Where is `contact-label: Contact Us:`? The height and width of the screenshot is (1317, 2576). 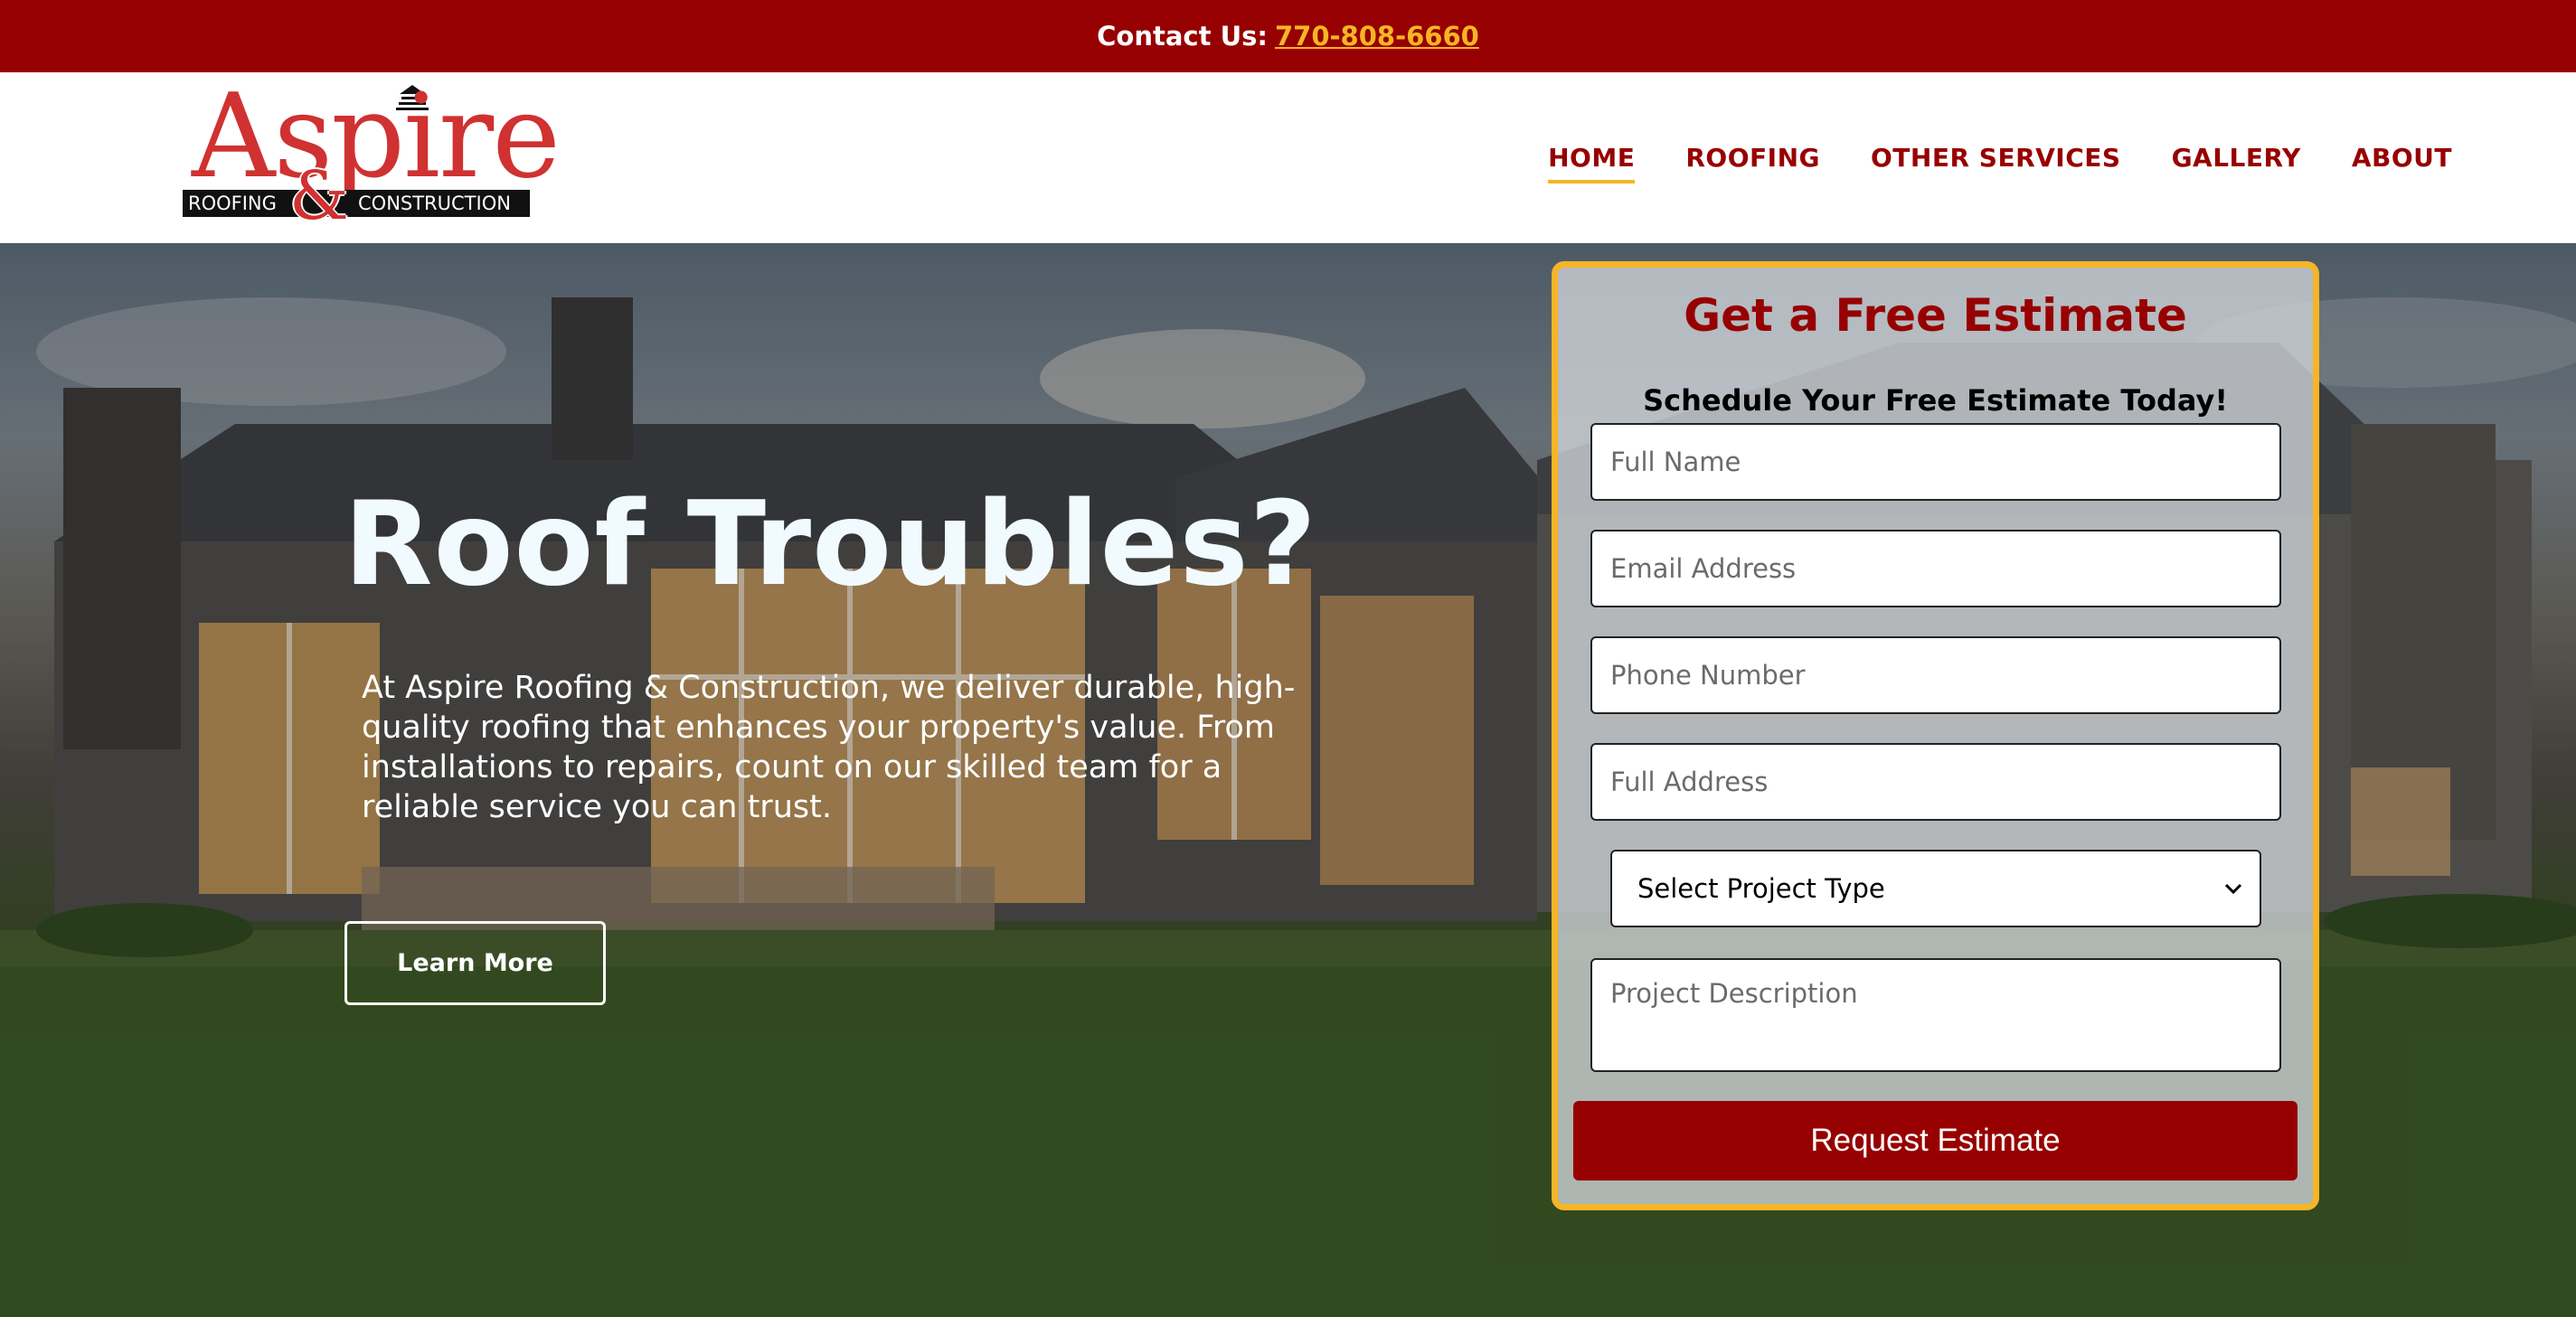 contact-label: Contact Us: is located at coordinates (1182, 36).